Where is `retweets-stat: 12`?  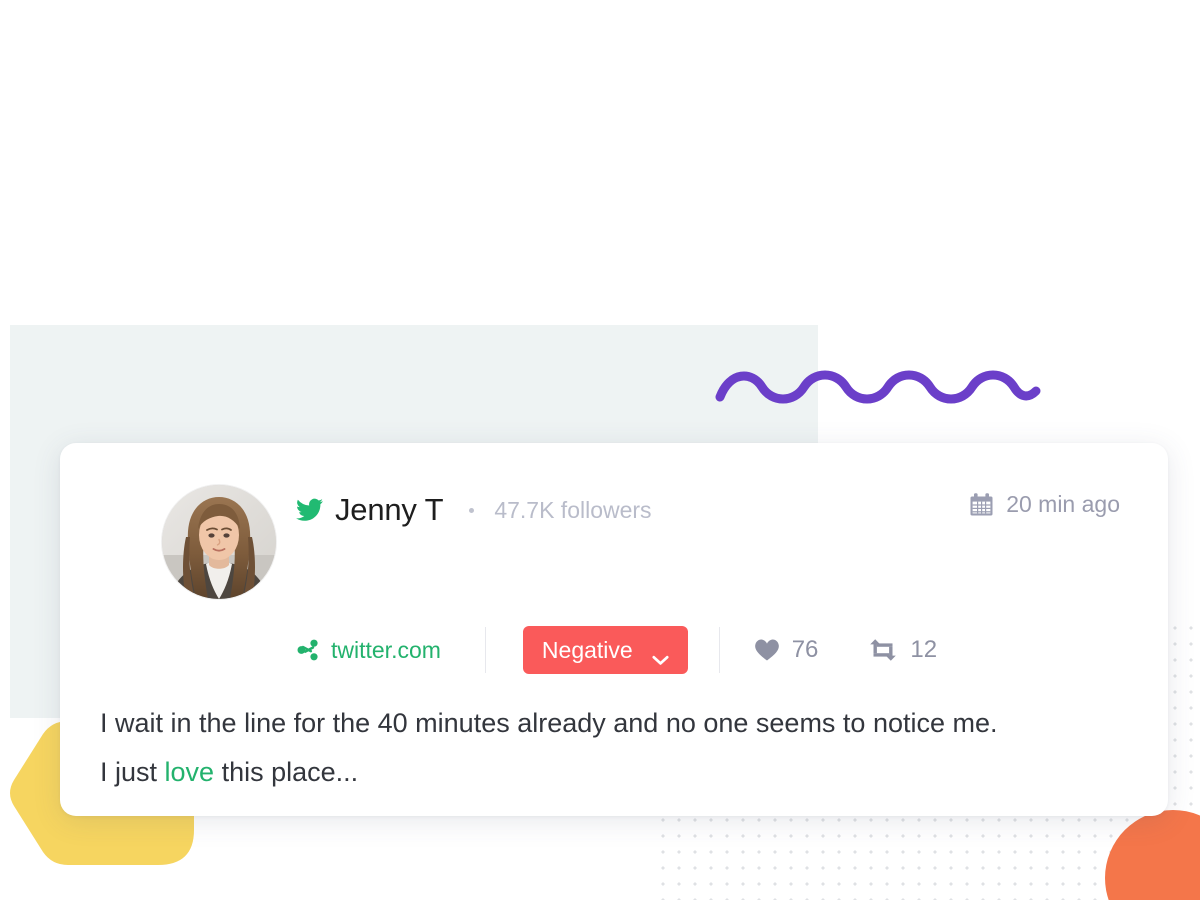
retweets-stat: 12 is located at coordinates (902, 650).